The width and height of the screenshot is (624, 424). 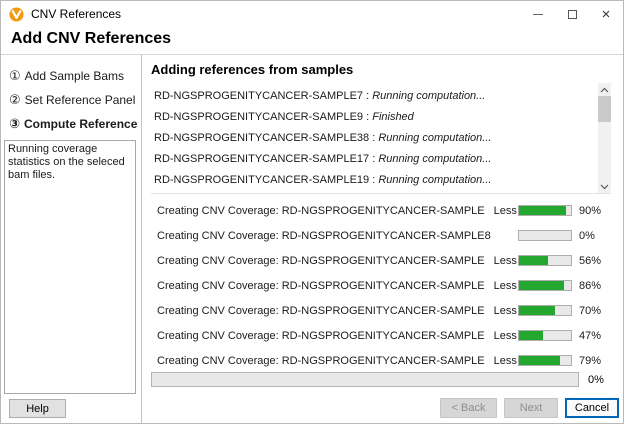 I want to click on scroll-up-button, so click(x=604, y=89).